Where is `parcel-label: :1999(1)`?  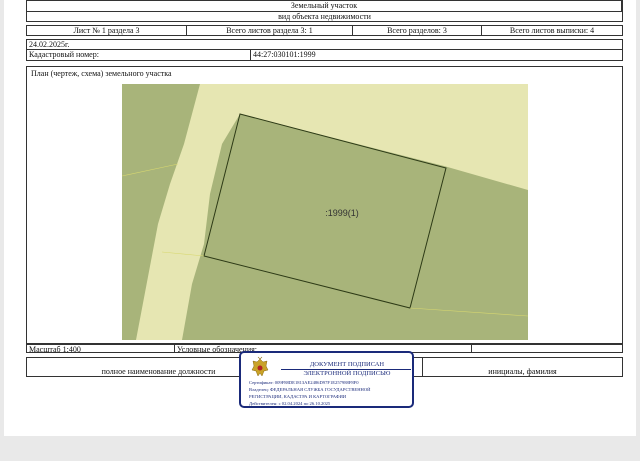
parcel-label: :1999(1) is located at coordinates (342, 213).